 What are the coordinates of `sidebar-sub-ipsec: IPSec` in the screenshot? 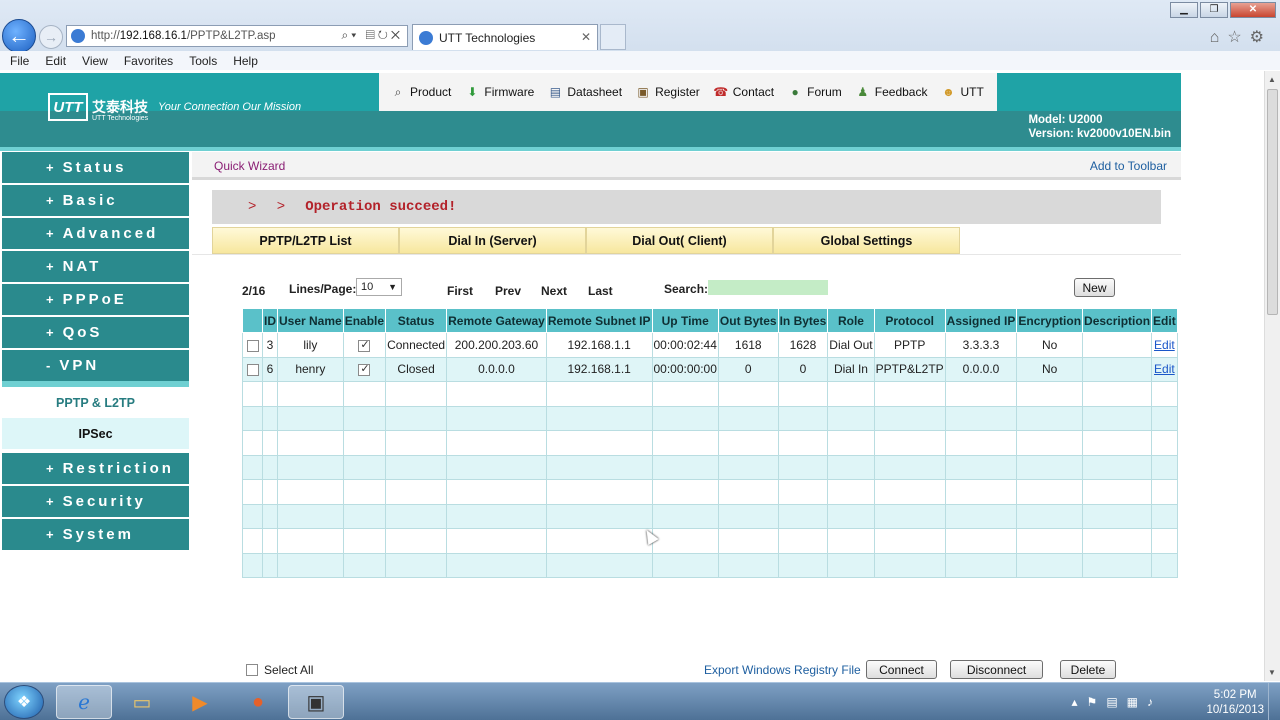 It's located at (95, 433).